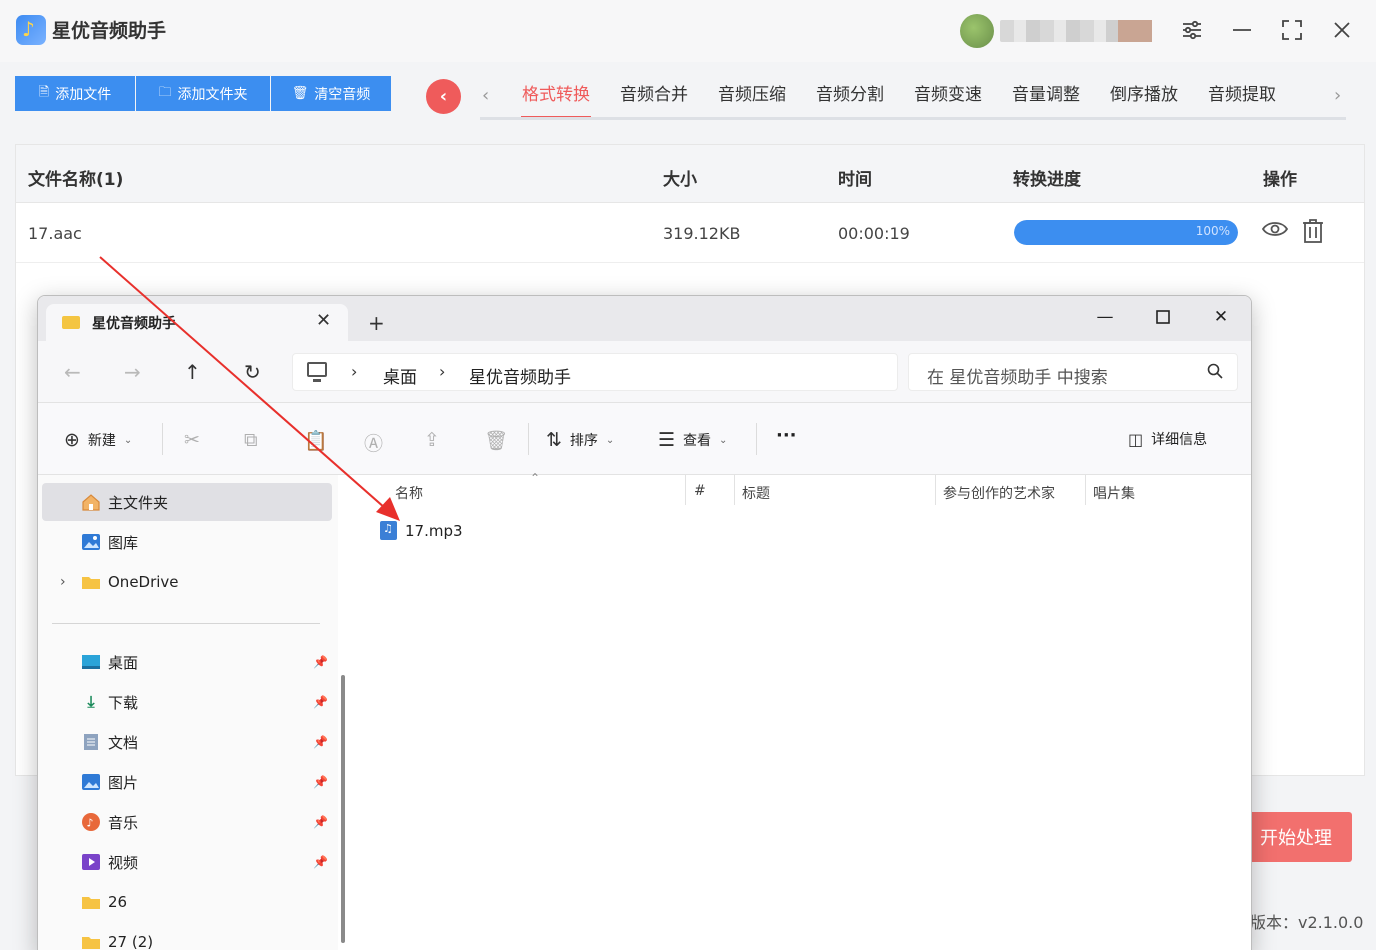  What do you see at coordinates (1073, 372) in the screenshot?
I see `search-box: 在 星优音频助手 中搜索` at bounding box center [1073, 372].